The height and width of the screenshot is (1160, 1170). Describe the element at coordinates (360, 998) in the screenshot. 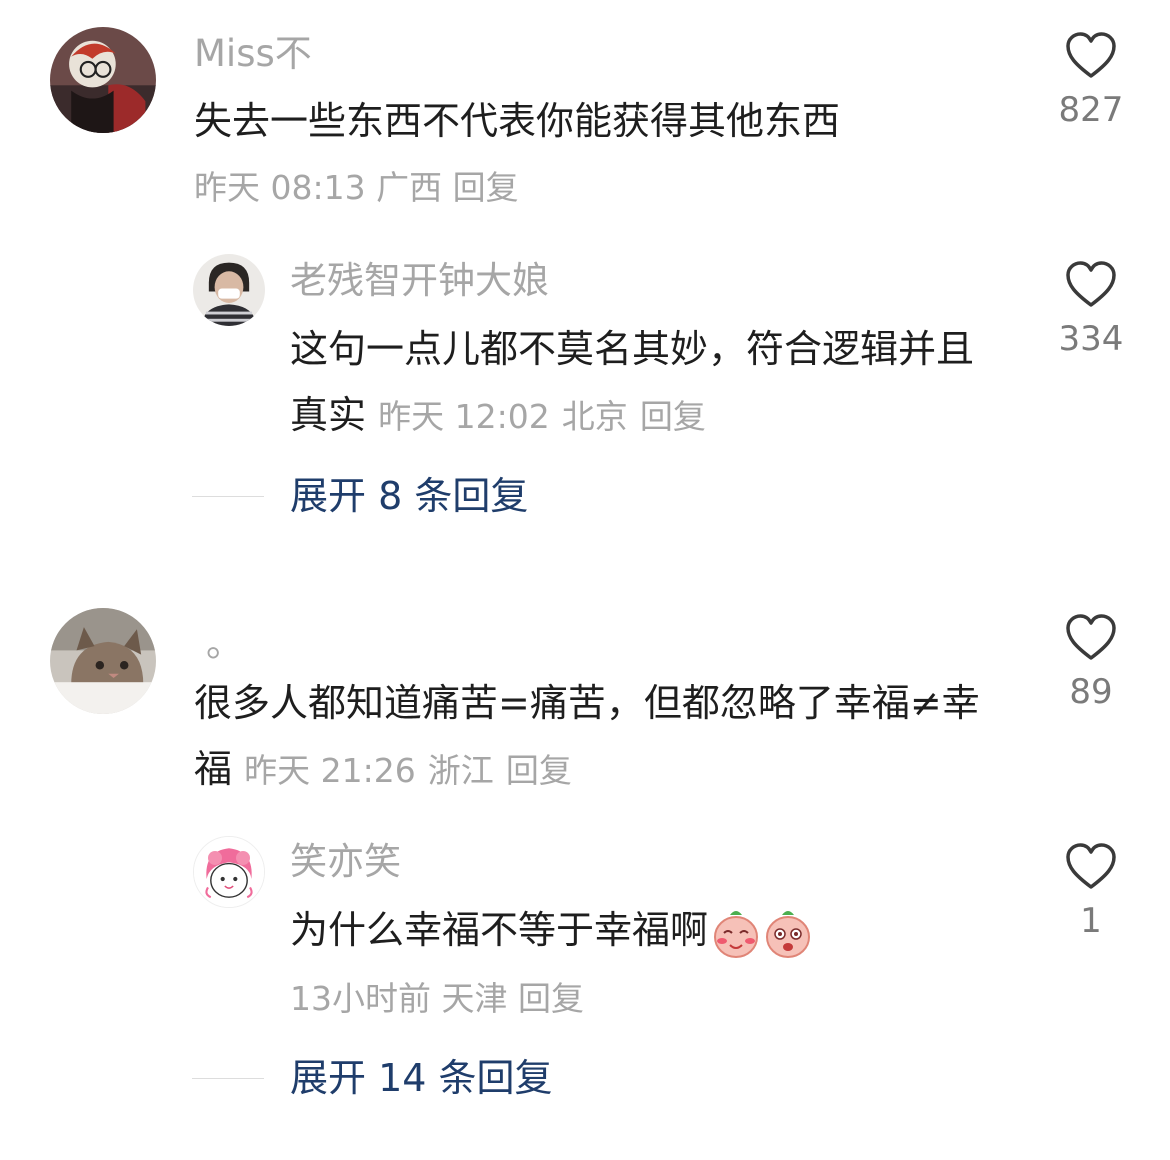

I see `reply-time: 13小时前` at that location.